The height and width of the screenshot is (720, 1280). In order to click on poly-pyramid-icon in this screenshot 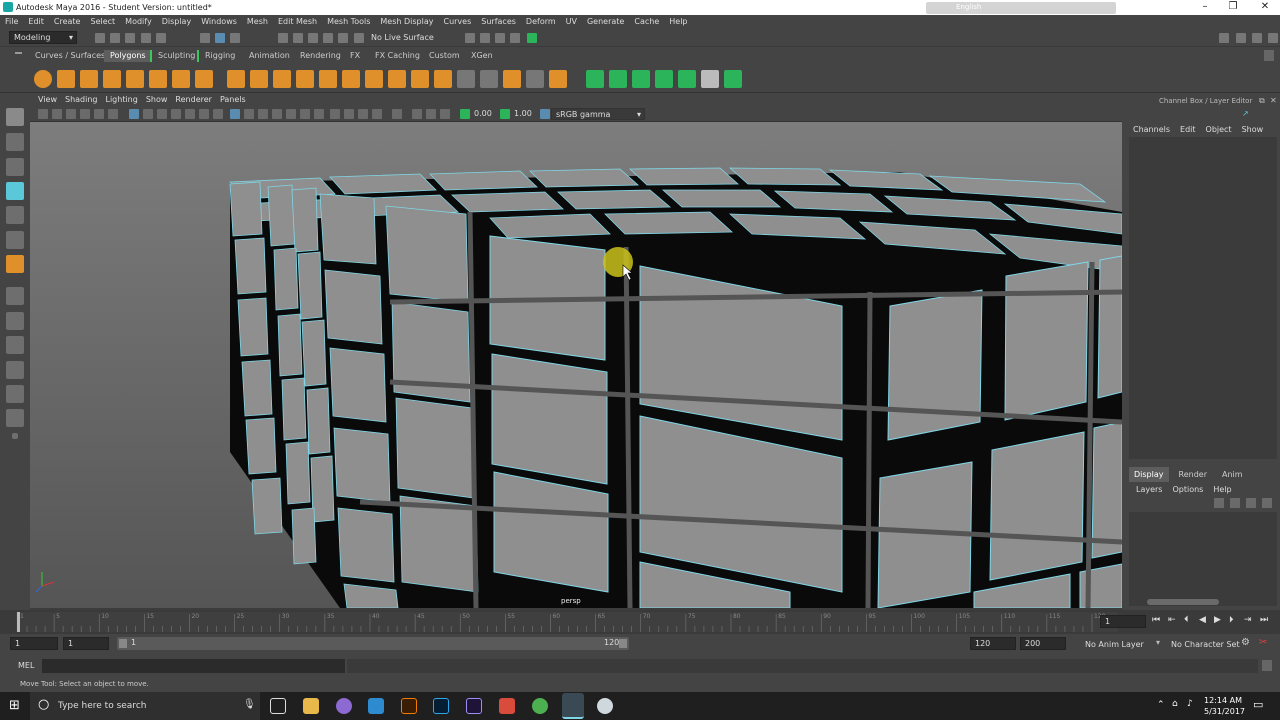, I will do `click(181, 79)`.